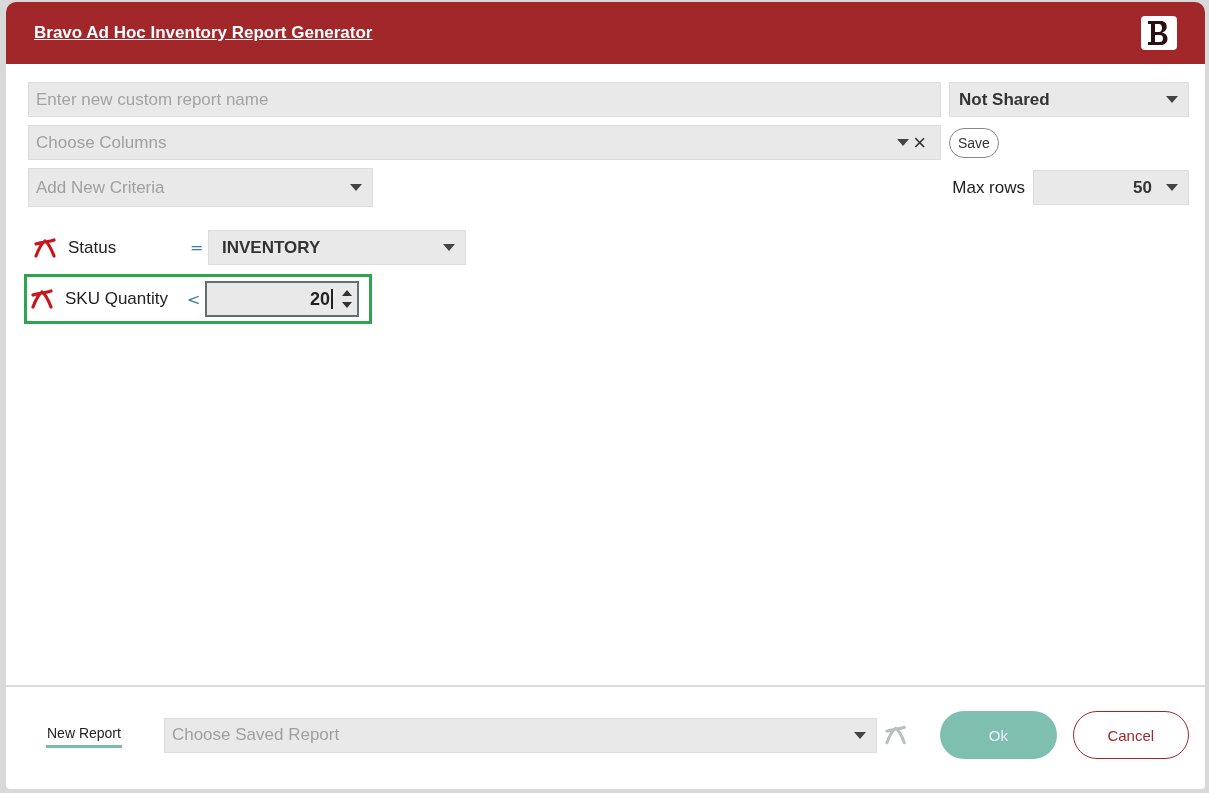  What do you see at coordinates (117, 299) in the screenshot?
I see `criteria-label: SKU Quantity` at bounding box center [117, 299].